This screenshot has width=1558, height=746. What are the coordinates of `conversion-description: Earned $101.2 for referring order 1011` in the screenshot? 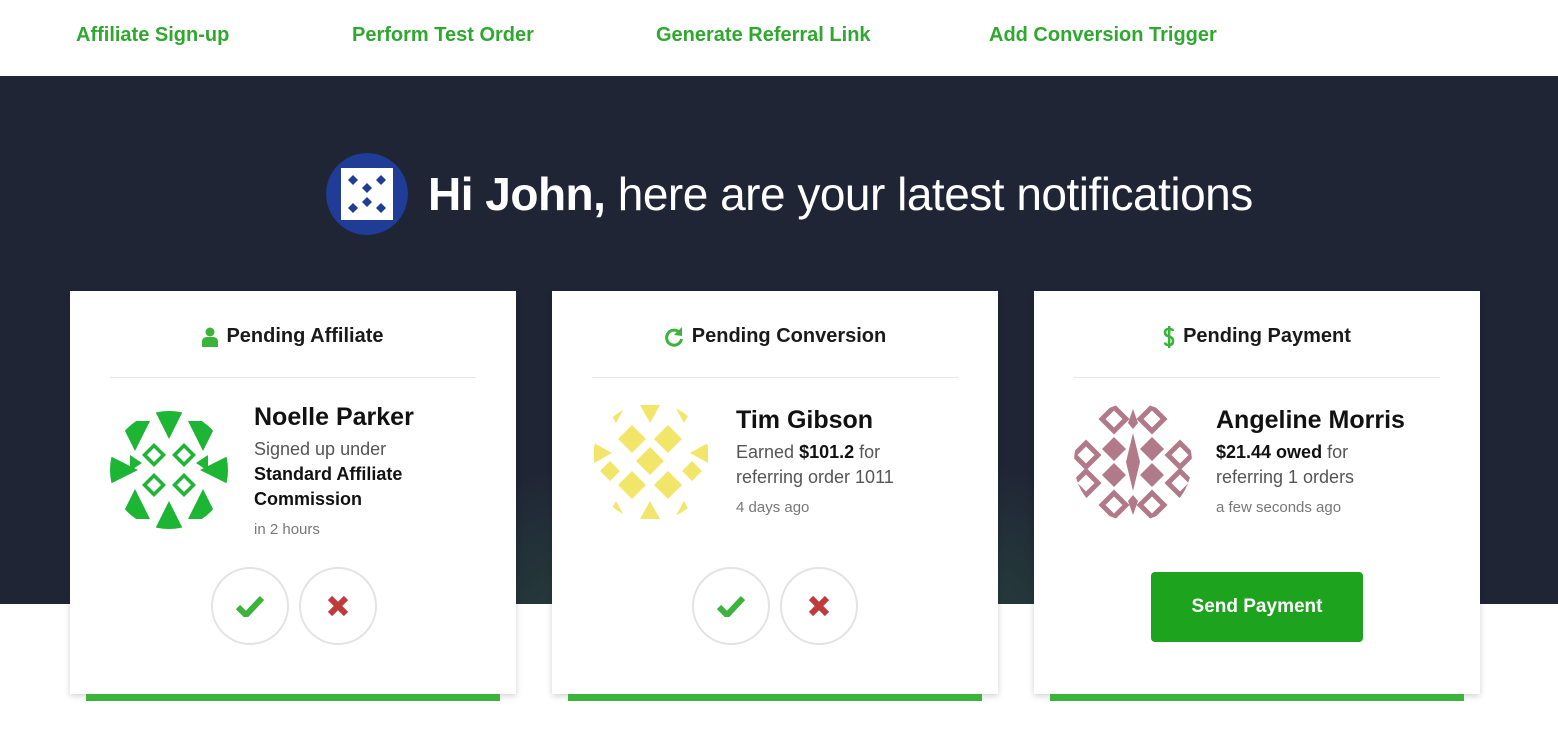 It's located at (823, 465).